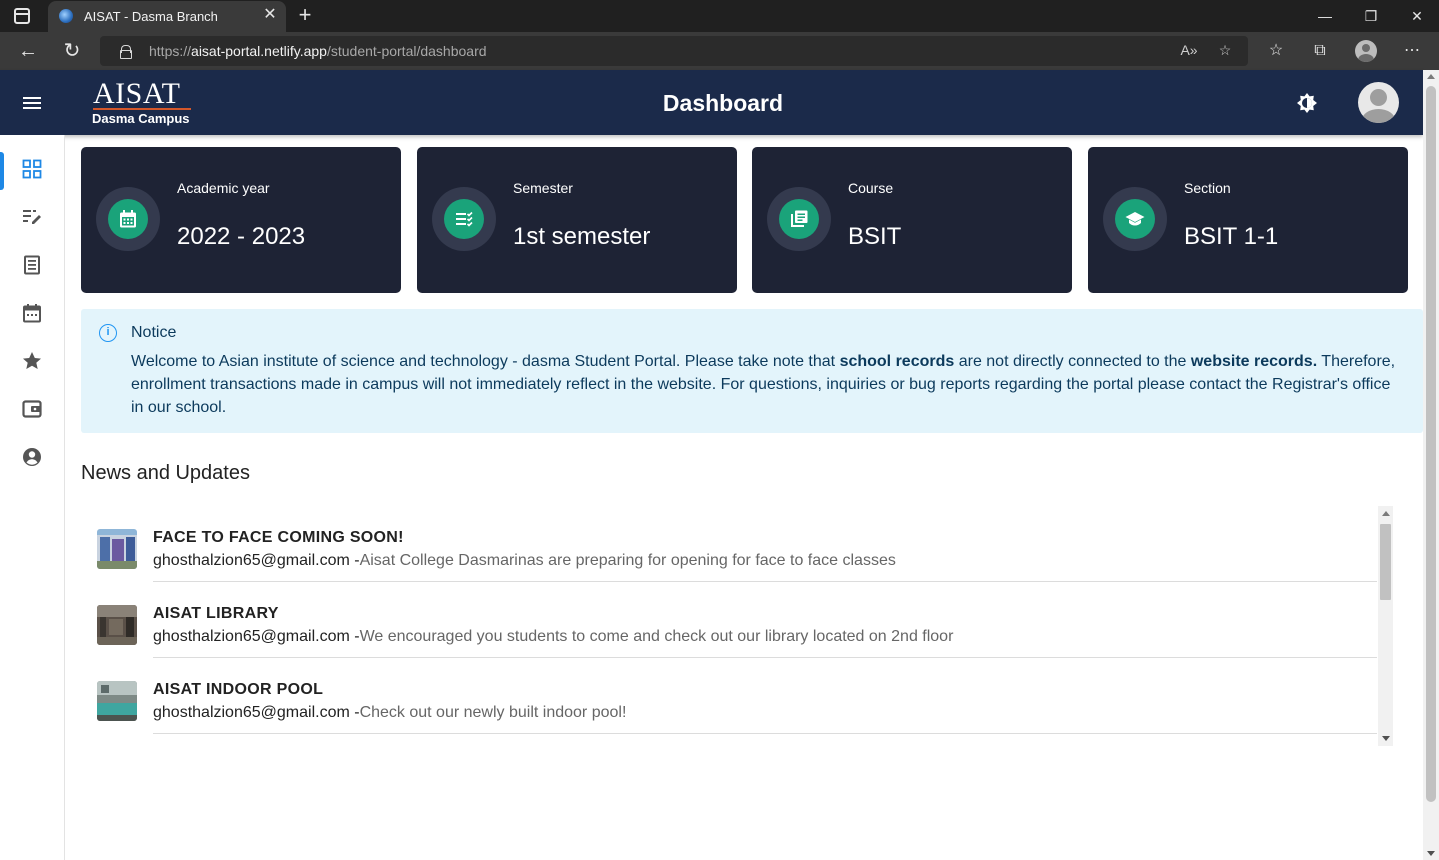 The height and width of the screenshot is (860, 1439). I want to click on notice-title: Notice, so click(154, 332).